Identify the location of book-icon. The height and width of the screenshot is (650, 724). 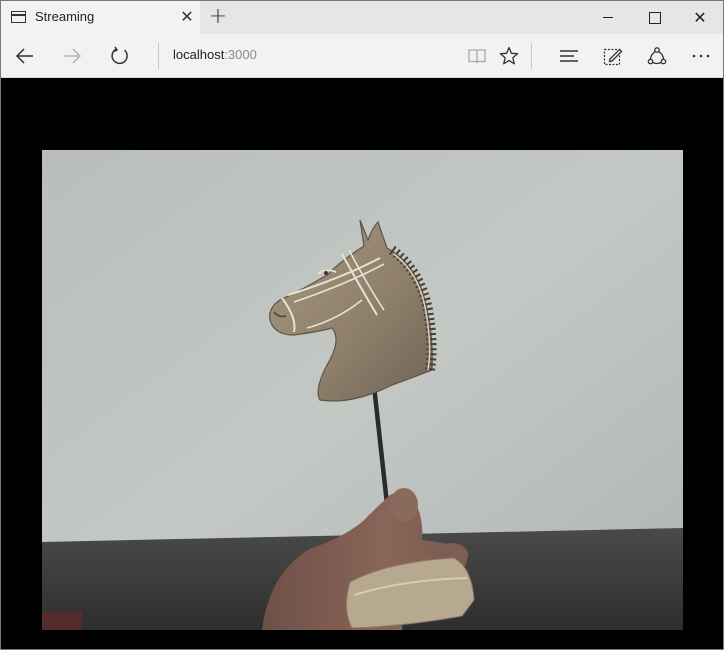
(477, 56).